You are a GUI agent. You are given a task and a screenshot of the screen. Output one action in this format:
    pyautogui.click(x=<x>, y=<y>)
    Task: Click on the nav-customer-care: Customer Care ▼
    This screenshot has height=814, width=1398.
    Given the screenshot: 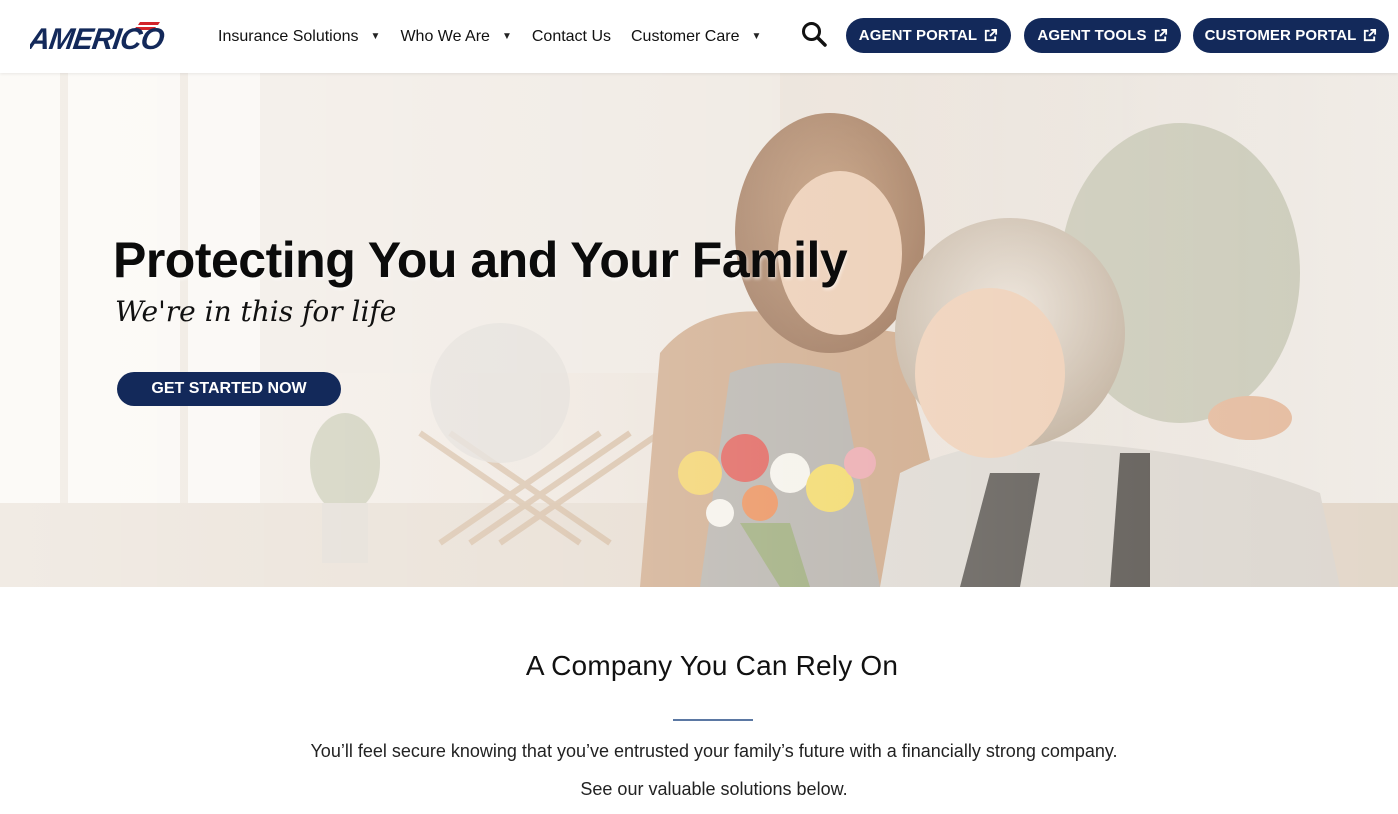 What is the action you would take?
    pyautogui.click(x=696, y=36)
    